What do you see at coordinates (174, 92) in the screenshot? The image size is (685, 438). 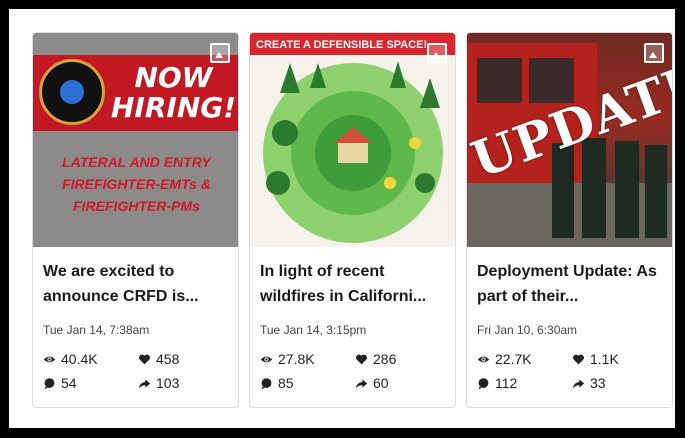 I see `hiring-headline: NOW HIRING!` at bounding box center [174, 92].